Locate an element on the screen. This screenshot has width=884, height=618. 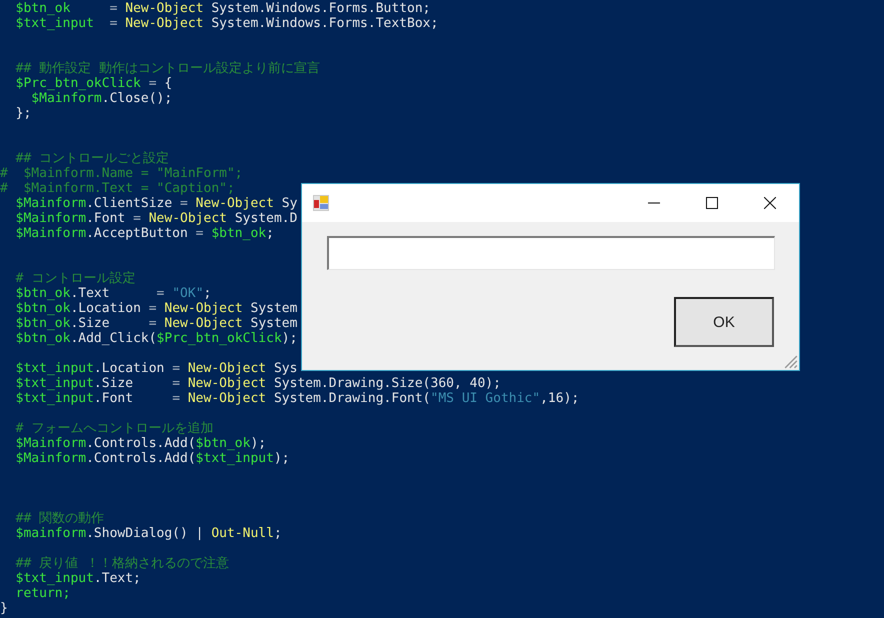
code-line: $Mainform.Controls.Add($txt_input); is located at coordinates (152, 458).